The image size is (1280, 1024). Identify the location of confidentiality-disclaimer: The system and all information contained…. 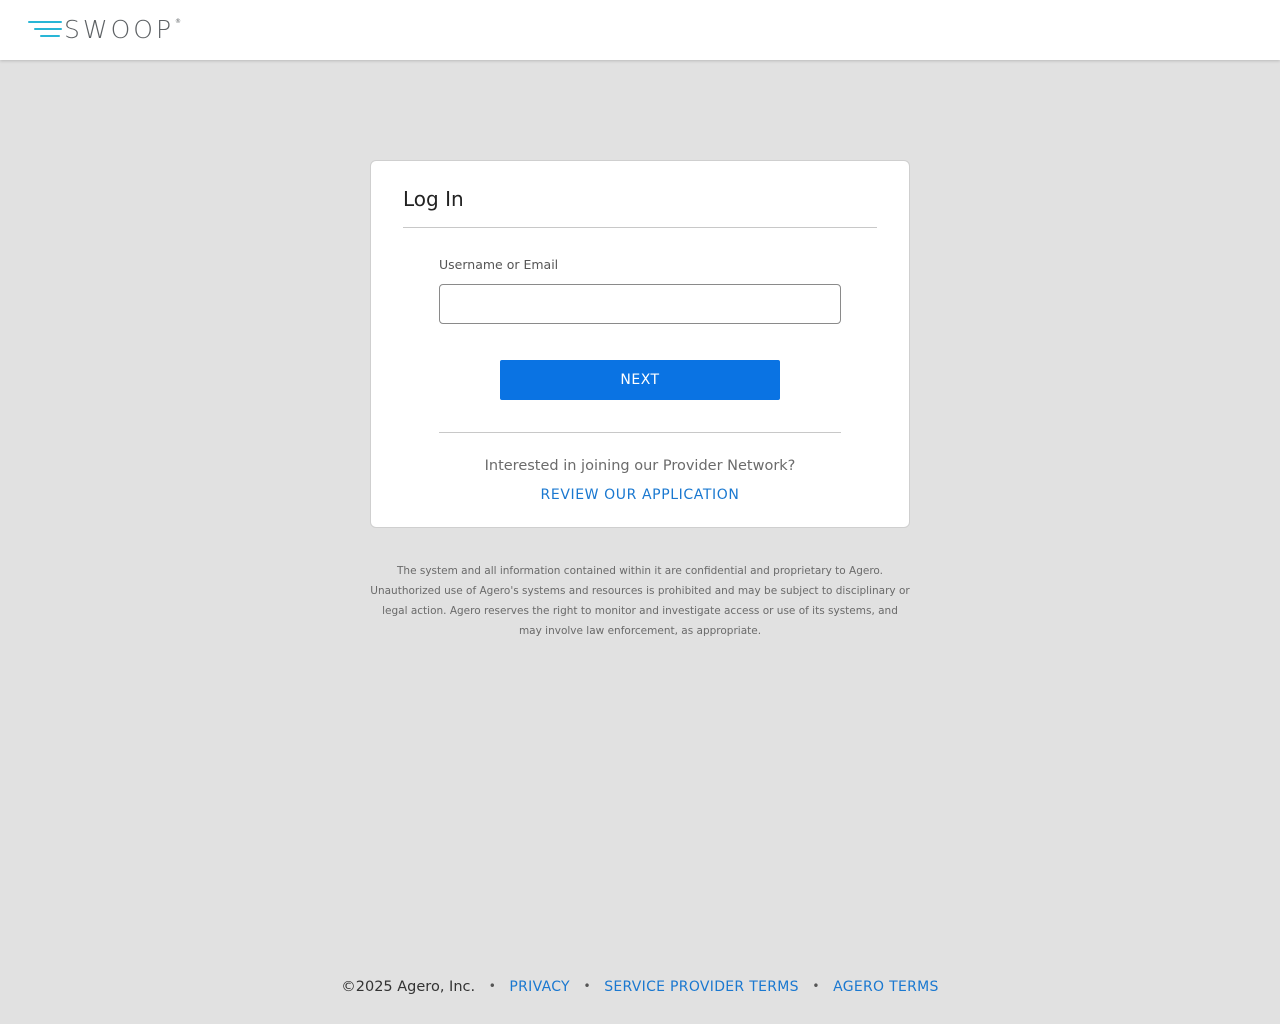
(640, 601).